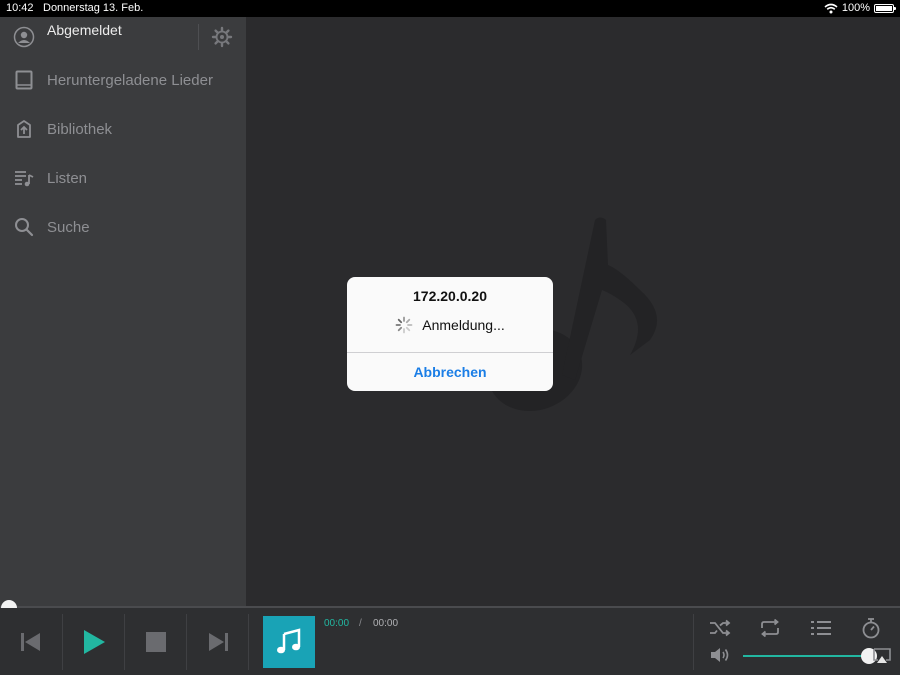  I want to click on next-icon, so click(218, 641).